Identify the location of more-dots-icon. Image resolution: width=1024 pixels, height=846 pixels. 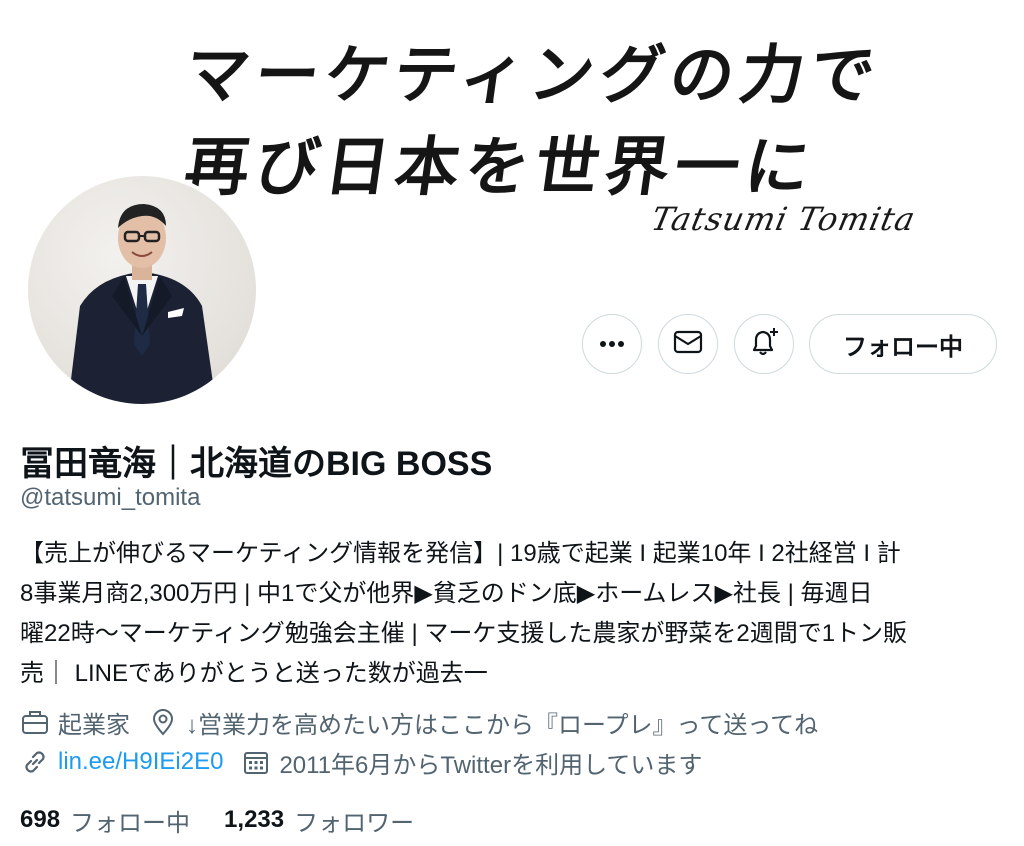
(612, 344).